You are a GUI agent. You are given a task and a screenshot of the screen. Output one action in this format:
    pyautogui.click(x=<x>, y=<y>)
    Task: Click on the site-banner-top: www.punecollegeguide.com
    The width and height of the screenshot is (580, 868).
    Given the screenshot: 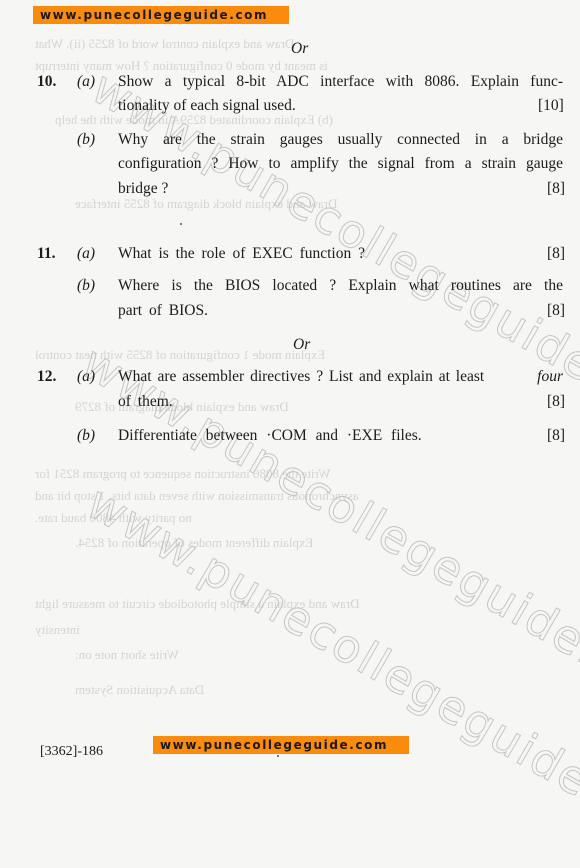 What is the action you would take?
    pyautogui.click(x=161, y=15)
    